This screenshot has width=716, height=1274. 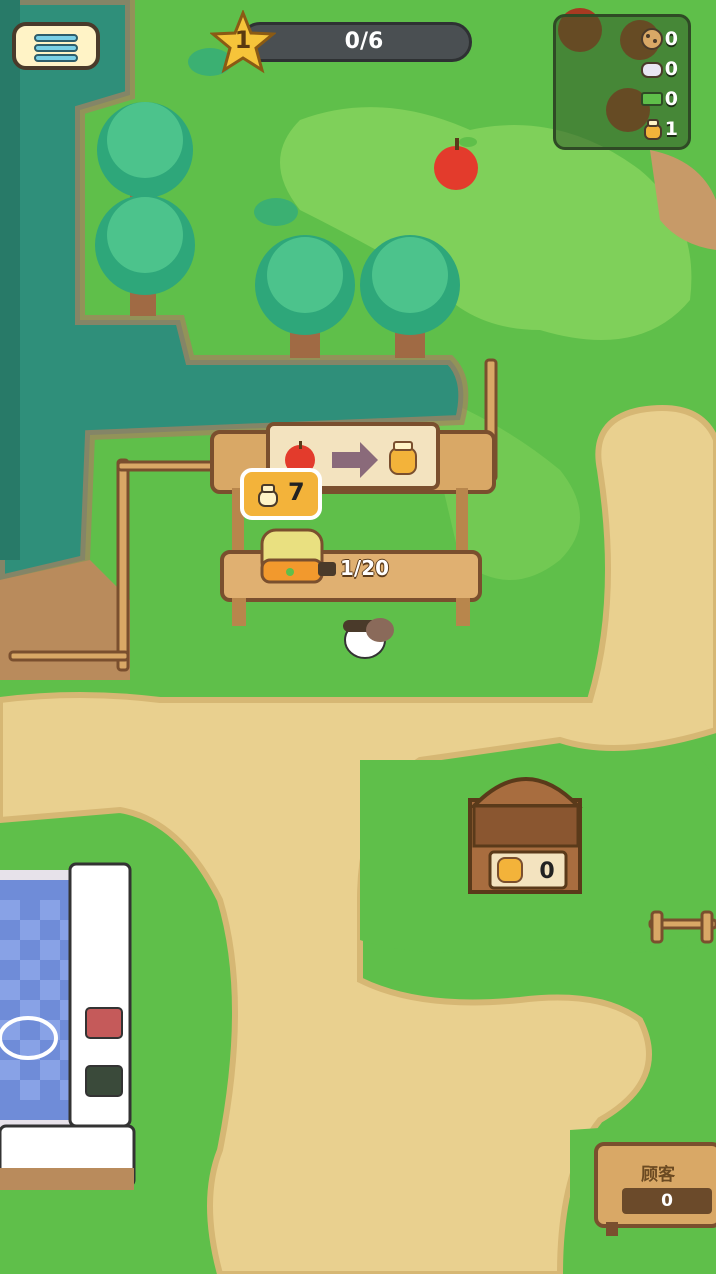 What do you see at coordinates (621, 69) in the screenshot?
I see `resource-row-cloth: 0` at bounding box center [621, 69].